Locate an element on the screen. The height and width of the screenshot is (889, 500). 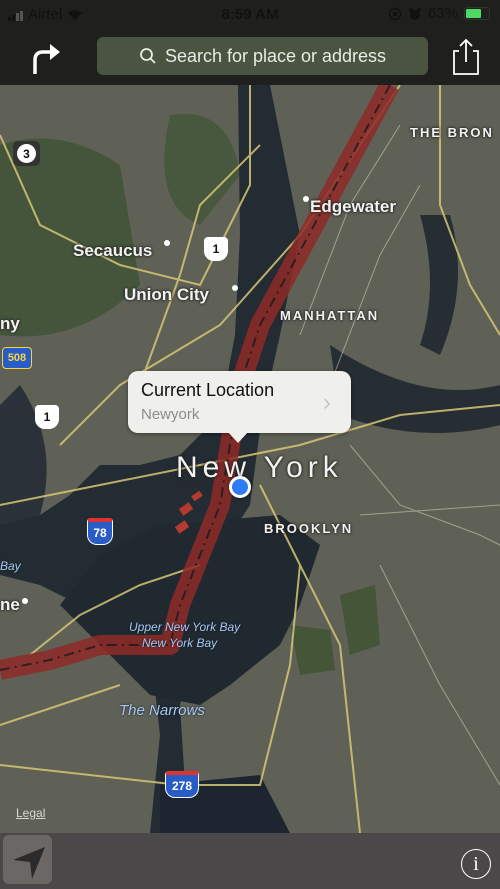
us-1-shield-left: 1 is located at coordinates (47, 417).